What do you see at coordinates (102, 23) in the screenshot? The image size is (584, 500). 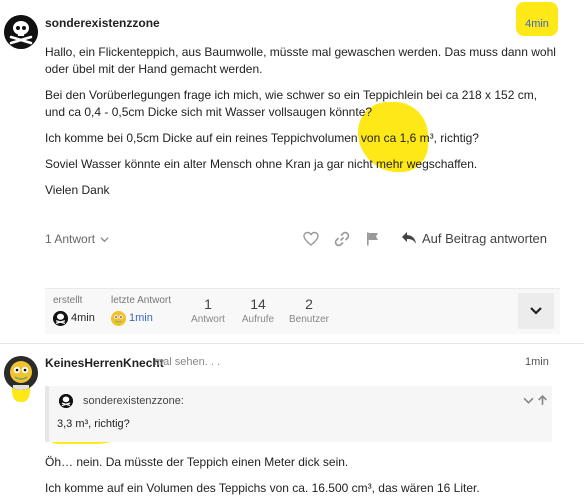 I see `post-author: sonderexistenzzone` at bounding box center [102, 23].